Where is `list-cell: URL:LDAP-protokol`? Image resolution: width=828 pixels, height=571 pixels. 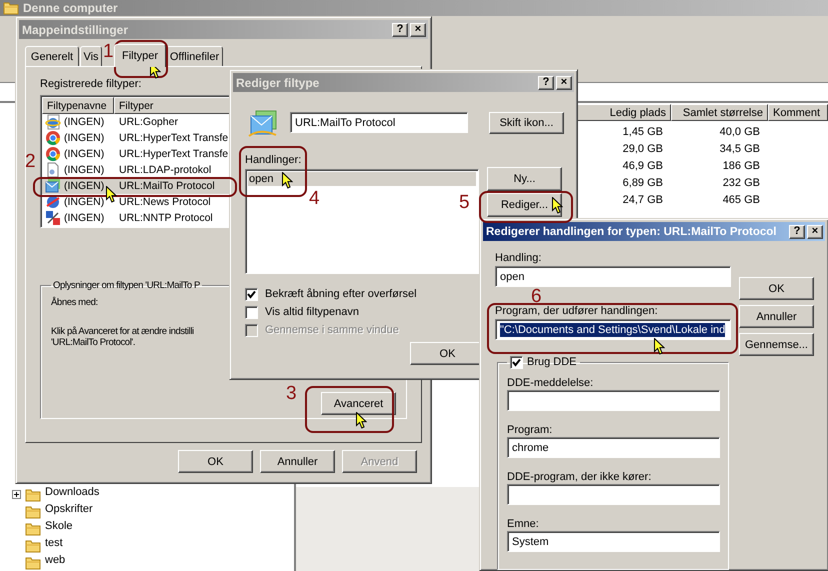
list-cell: URL:LDAP-protokol is located at coordinates (165, 170).